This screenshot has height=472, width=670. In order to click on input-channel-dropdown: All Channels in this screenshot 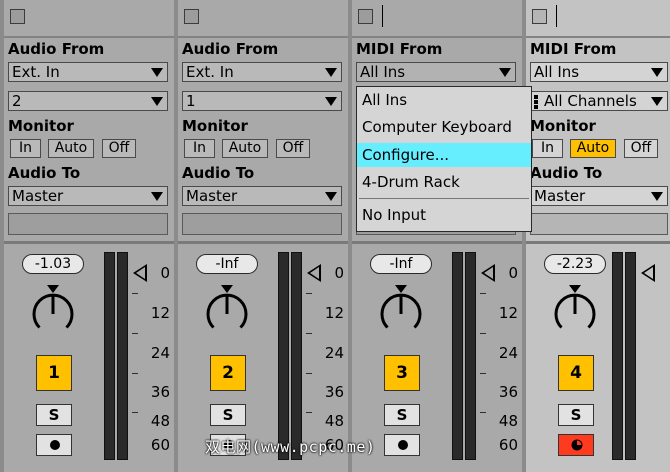, I will do `click(599, 101)`.